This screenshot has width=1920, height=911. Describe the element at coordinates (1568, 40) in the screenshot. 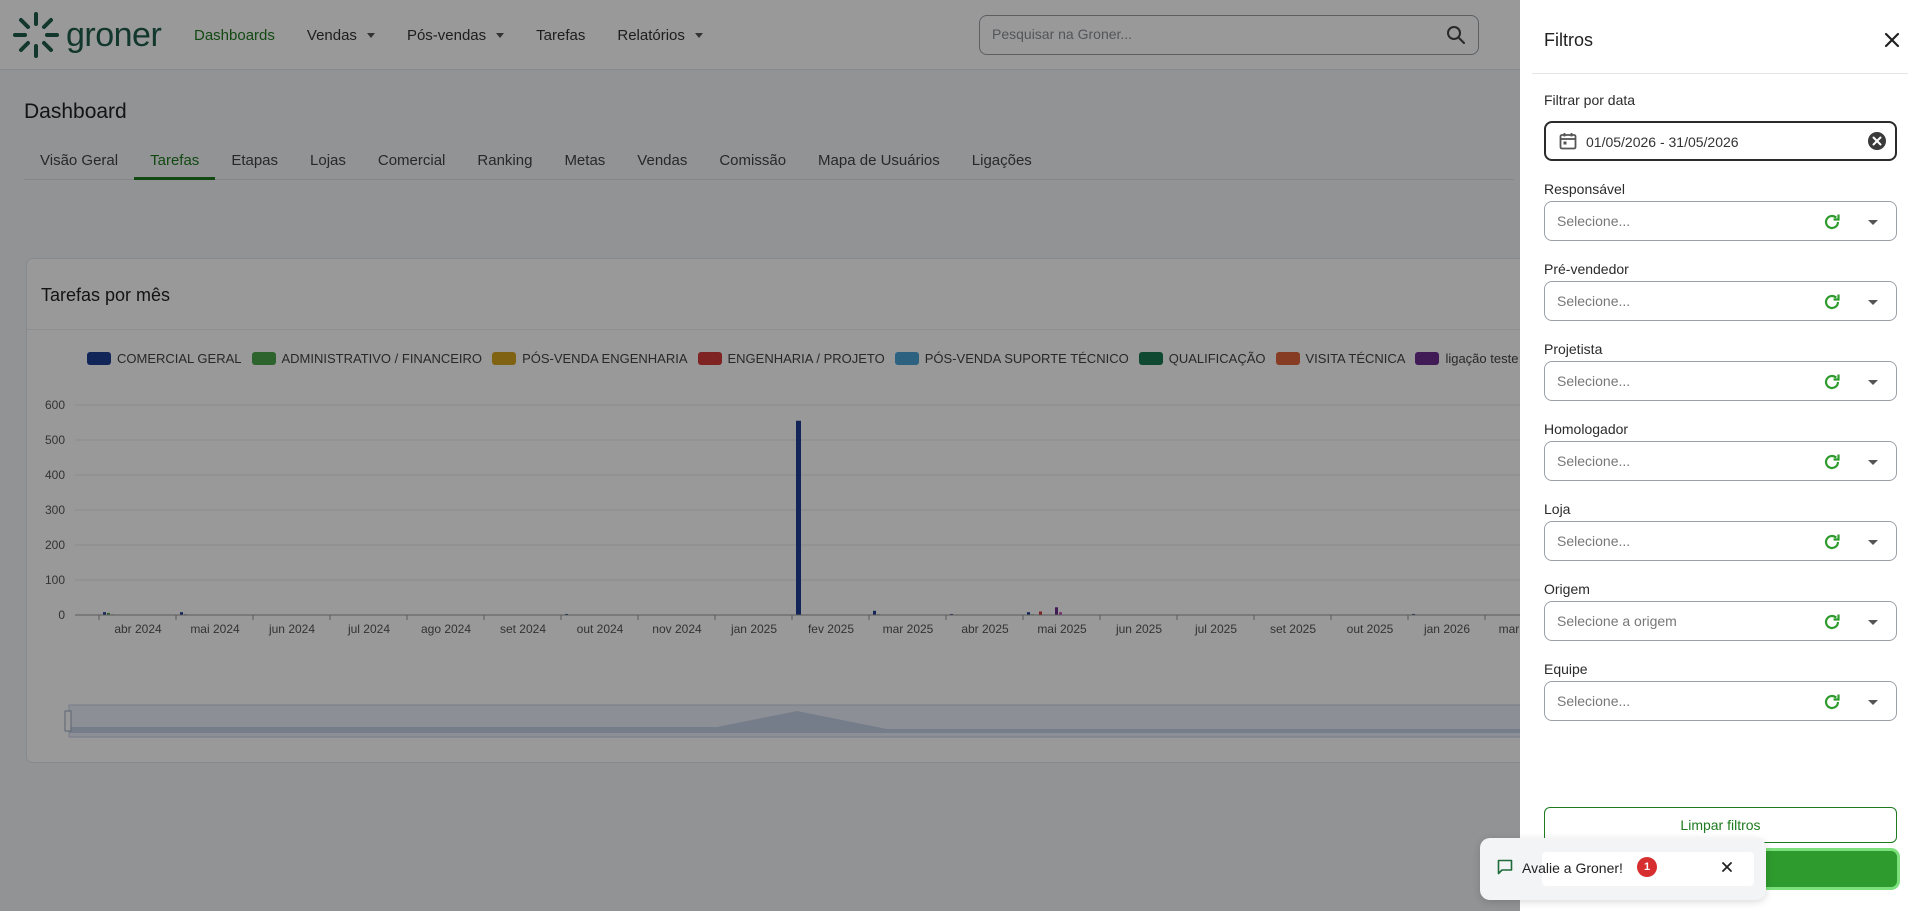

I see `drawer-title: Filtros` at that location.